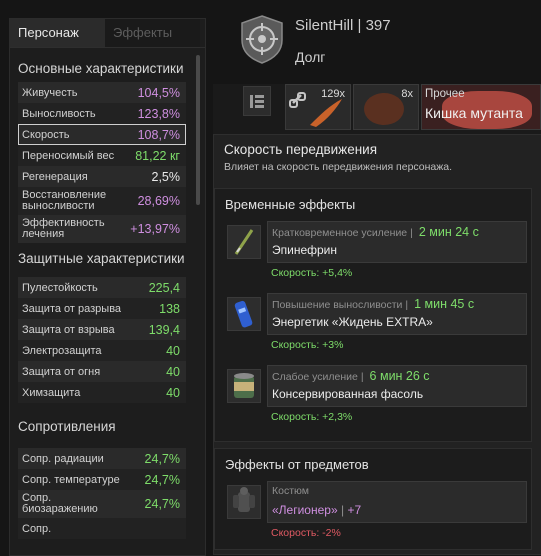 The width and height of the screenshot is (541, 556). I want to click on stat-label: Сопр. температуре, so click(71, 479).